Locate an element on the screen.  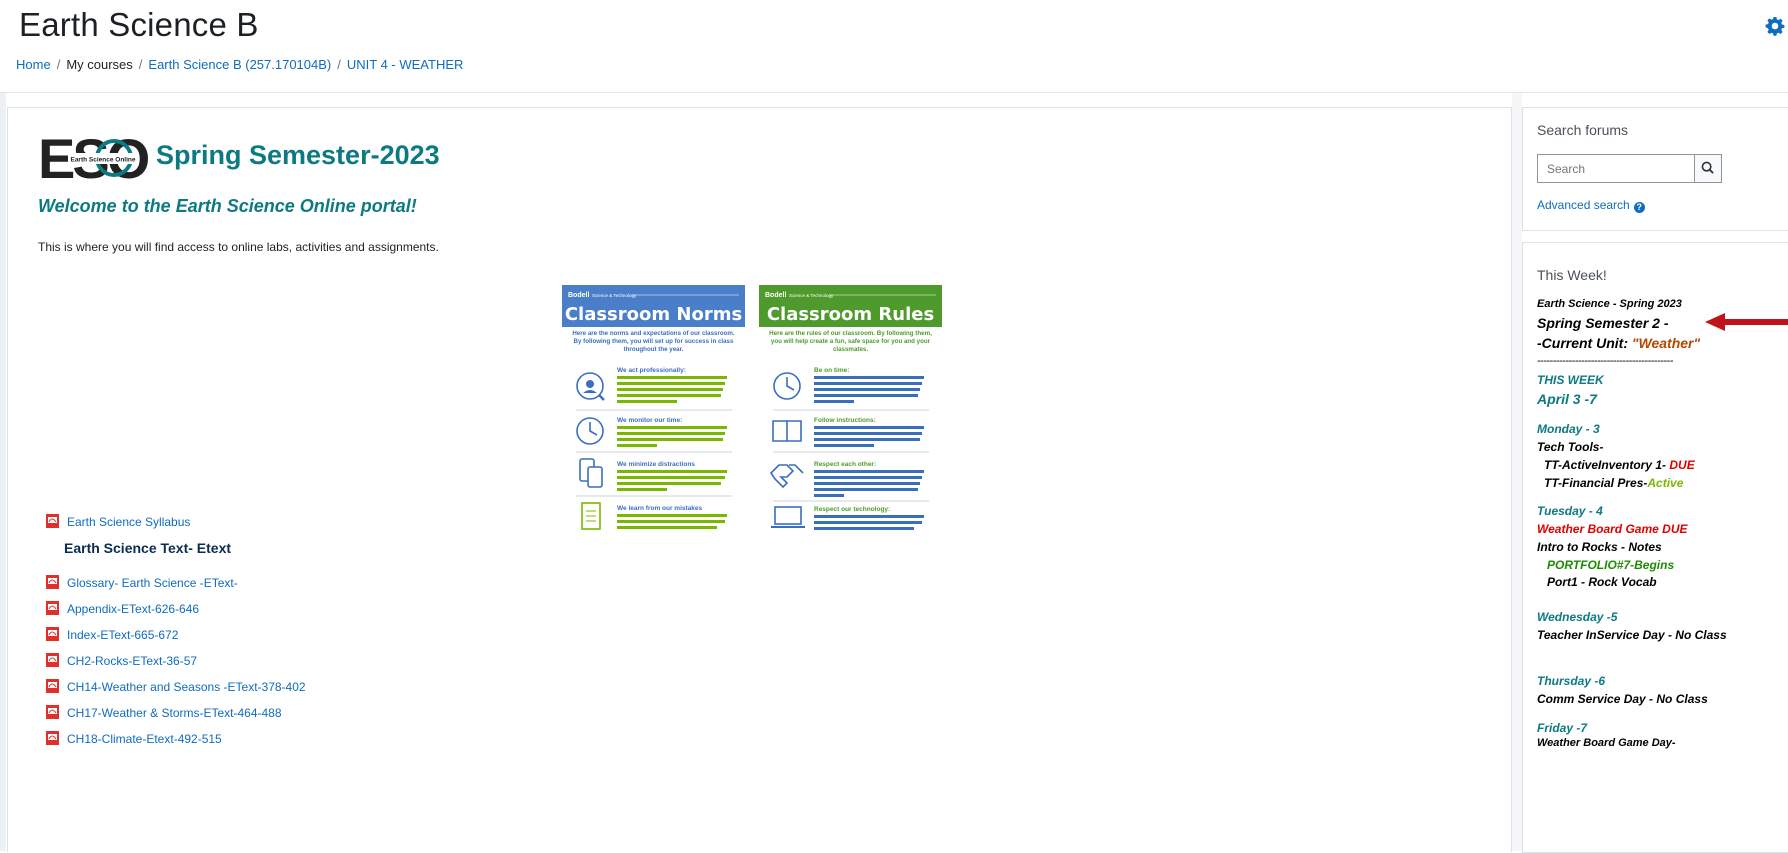
etext-heading: Earth Science Text- Etext is located at coordinates (148, 548).